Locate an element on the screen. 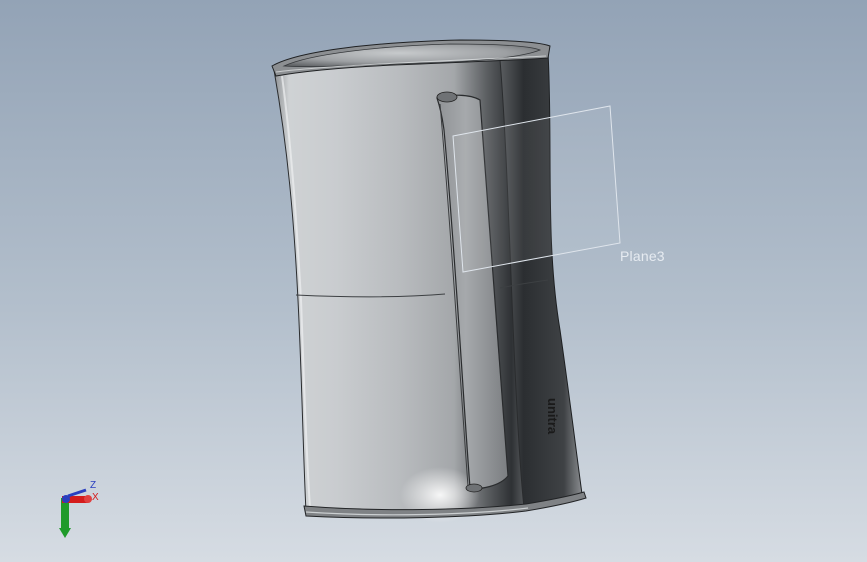 The height and width of the screenshot is (562, 867). z-axis-arrow is located at coordinates (77, 493).